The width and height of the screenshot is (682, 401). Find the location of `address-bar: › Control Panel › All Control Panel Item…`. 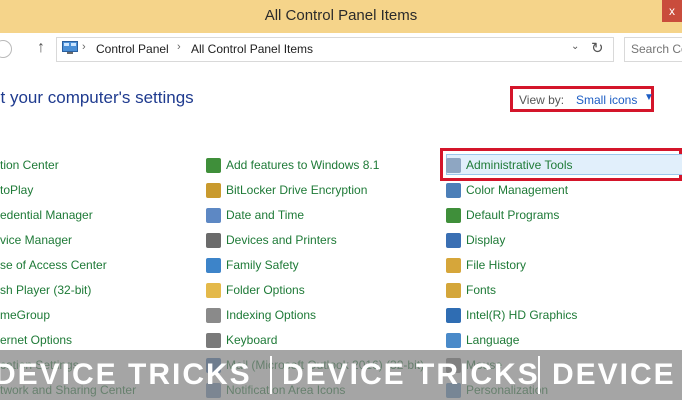

address-bar: › Control Panel › All Control Panel Item… is located at coordinates (335, 49).